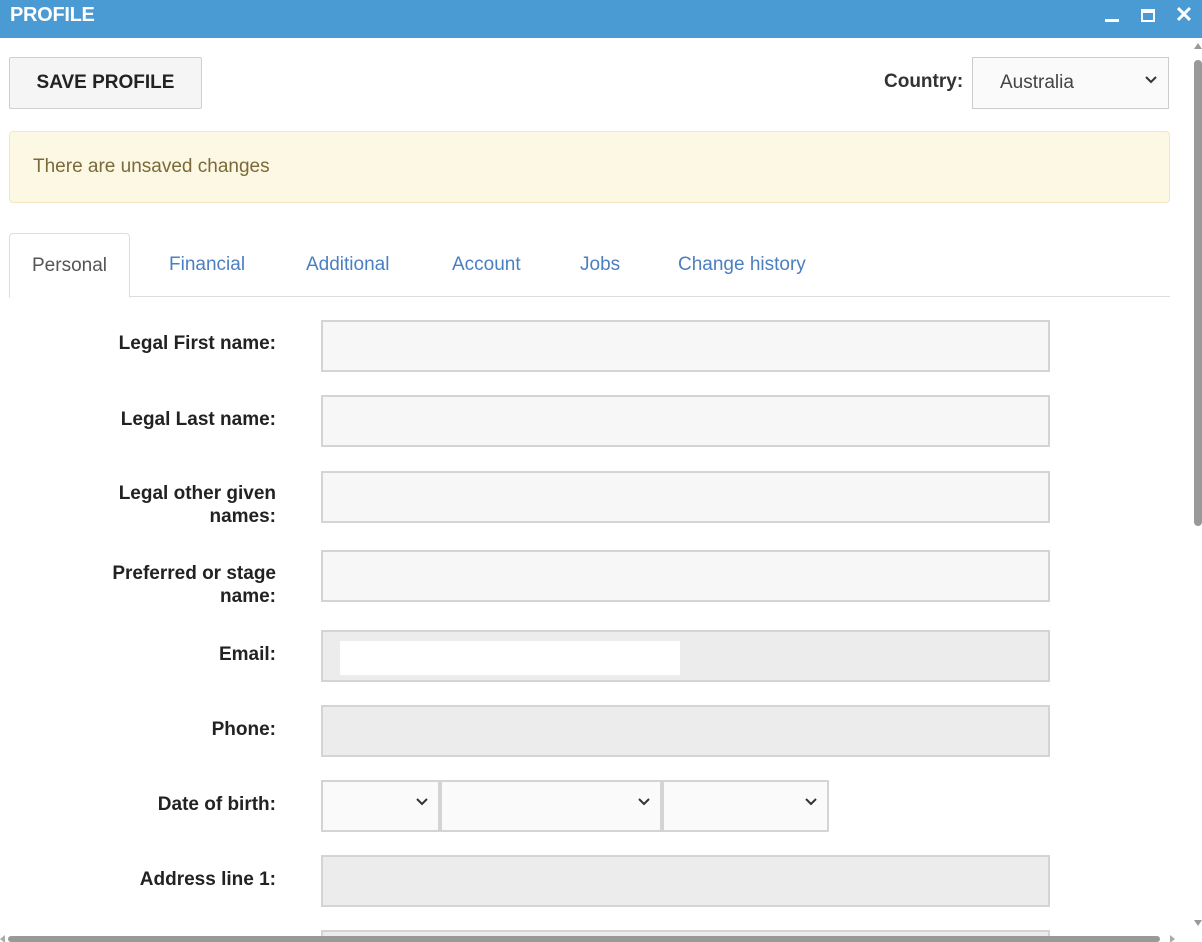 Image resolution: width=1202 pixels, height=942 pixels. I want to click on address1-label: Address line 1:, so click(207, 879).